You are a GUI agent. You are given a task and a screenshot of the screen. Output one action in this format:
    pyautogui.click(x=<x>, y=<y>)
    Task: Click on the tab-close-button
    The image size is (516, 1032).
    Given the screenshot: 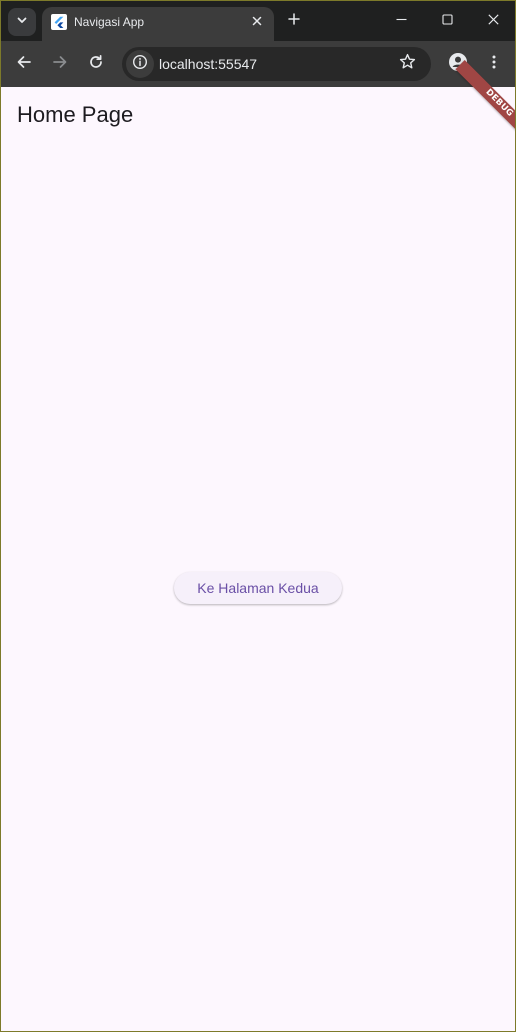 What is the action you would take?
    pyautogui.click(x=257, y=22)
    